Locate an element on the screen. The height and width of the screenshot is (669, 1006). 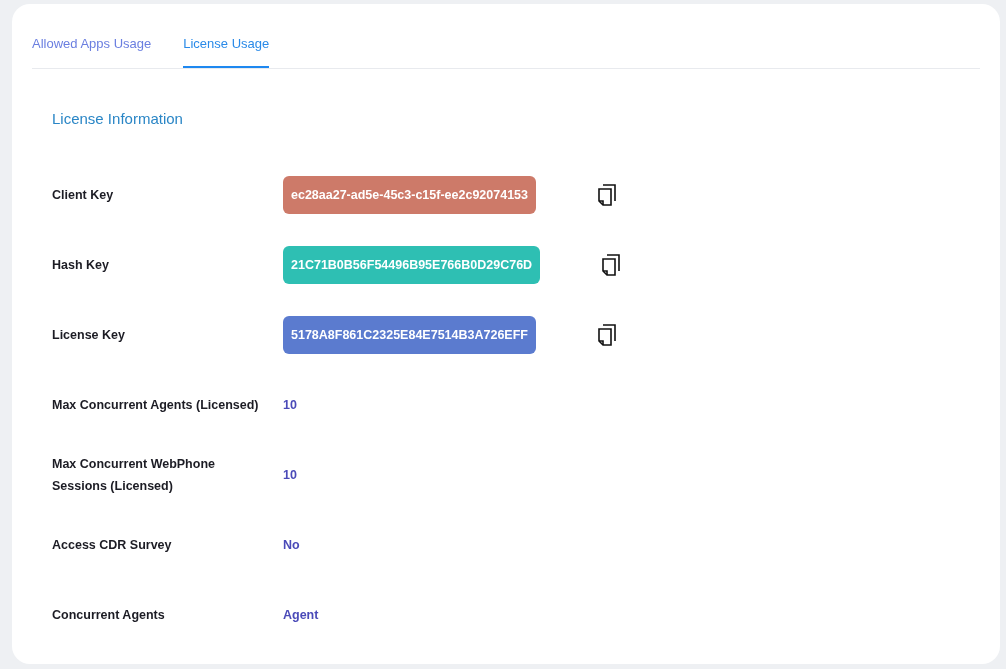
field-label: Client Key is located at coordinates (83, 195).